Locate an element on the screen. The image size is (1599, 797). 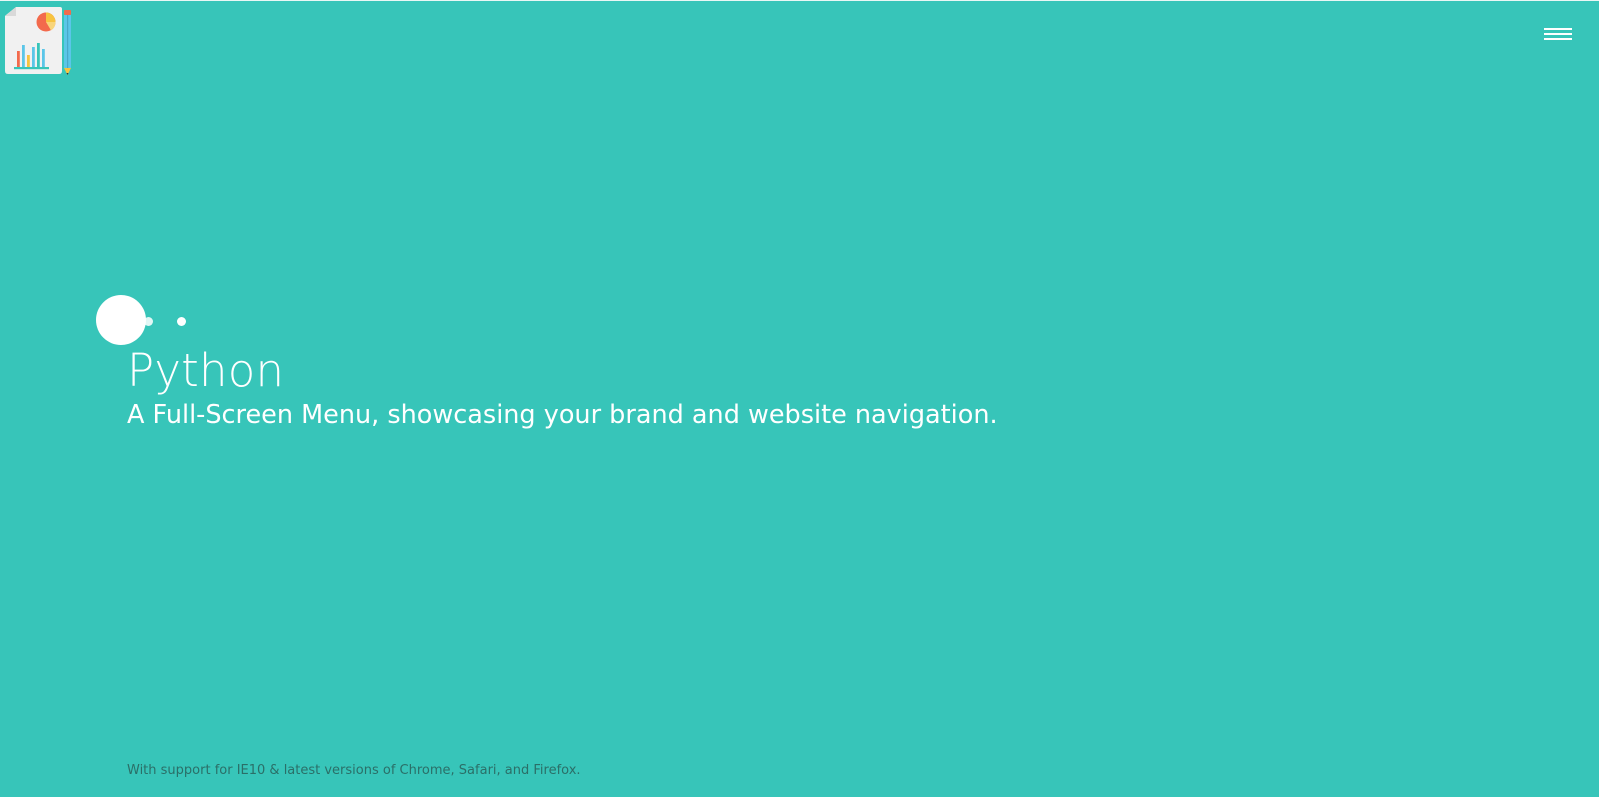
hero-title: Python is located at coordinates (206, 370).